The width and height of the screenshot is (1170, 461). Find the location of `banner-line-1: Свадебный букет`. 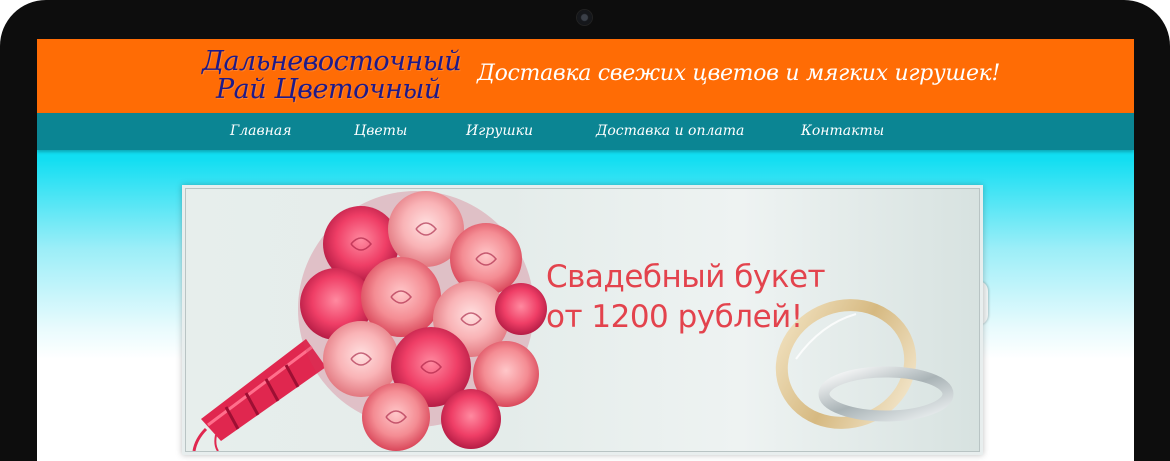

banner-line-1: Свадебный букет is located at coordinates (686, 277).